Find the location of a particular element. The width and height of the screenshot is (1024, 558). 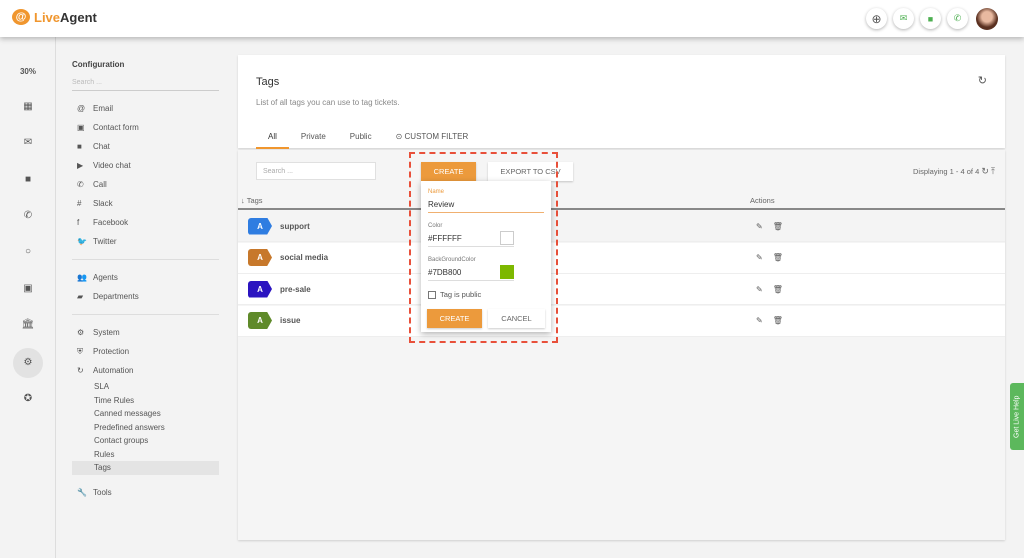

name-input: Review is located at coordinates (486, 206).